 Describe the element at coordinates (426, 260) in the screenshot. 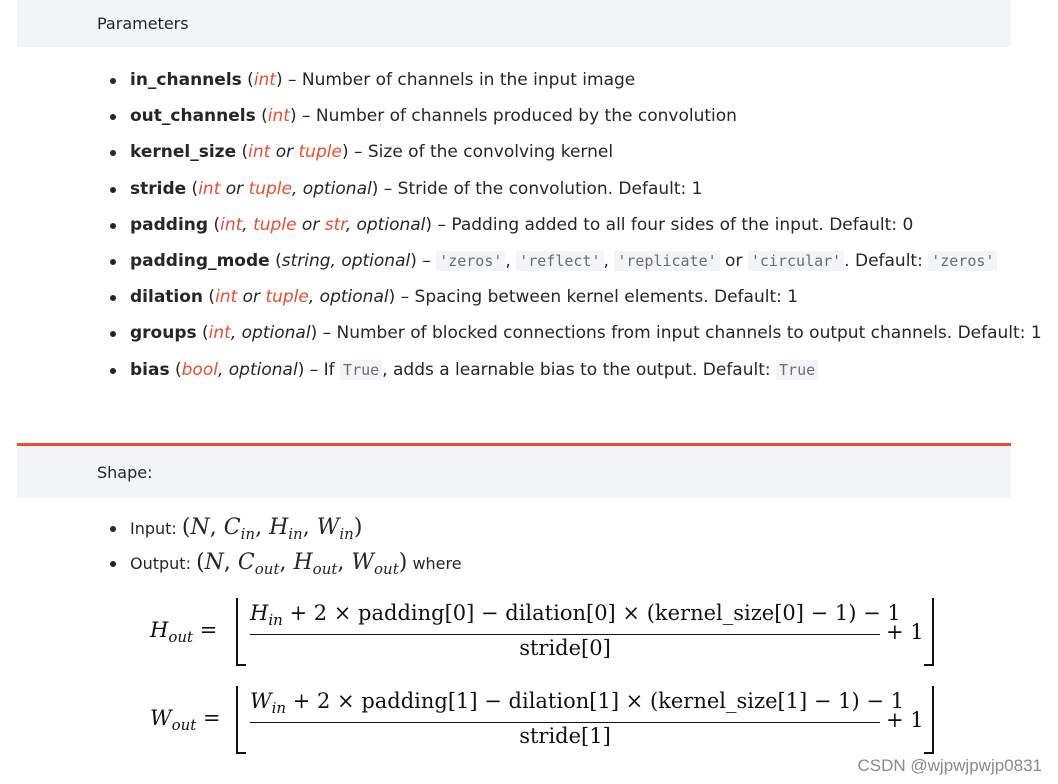

I see `param-description: –` at that location.